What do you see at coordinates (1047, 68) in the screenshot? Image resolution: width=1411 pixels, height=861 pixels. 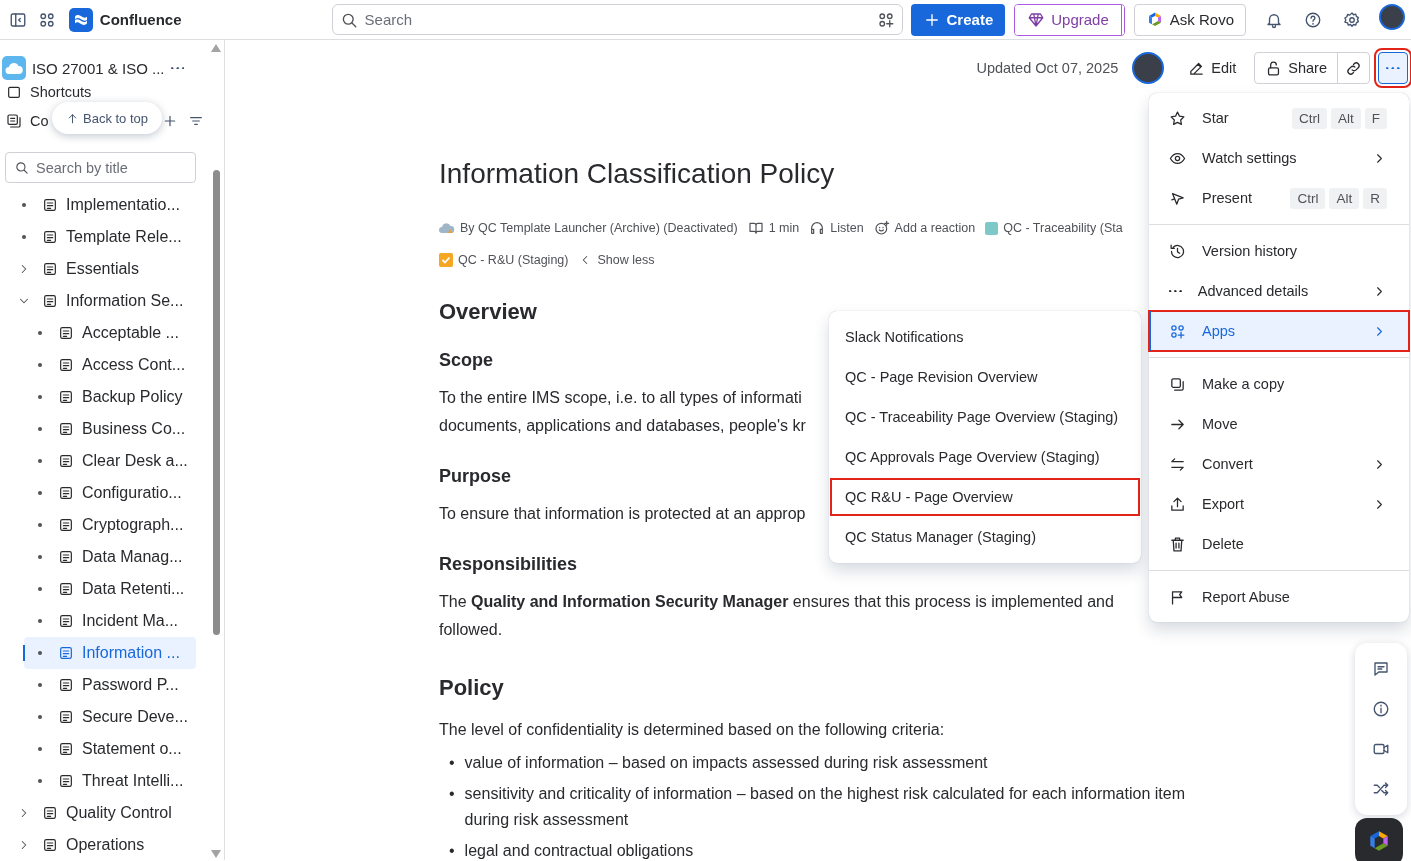 I see `updated-date: Updated Oct 07, 2025` at bounding box center [1047, 68].